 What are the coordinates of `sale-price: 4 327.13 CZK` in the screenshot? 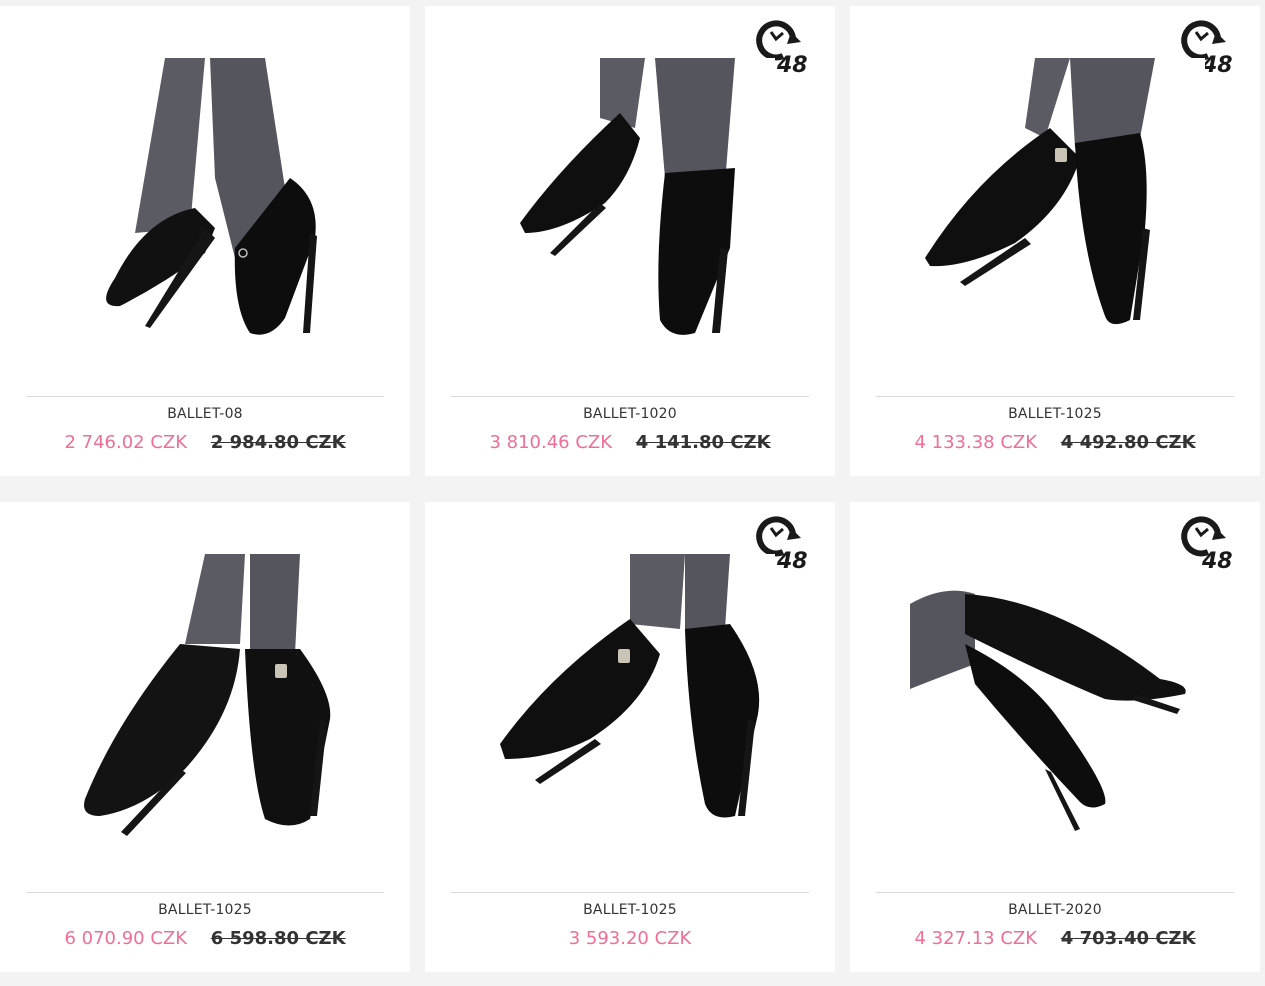 It's located at (976, 938).